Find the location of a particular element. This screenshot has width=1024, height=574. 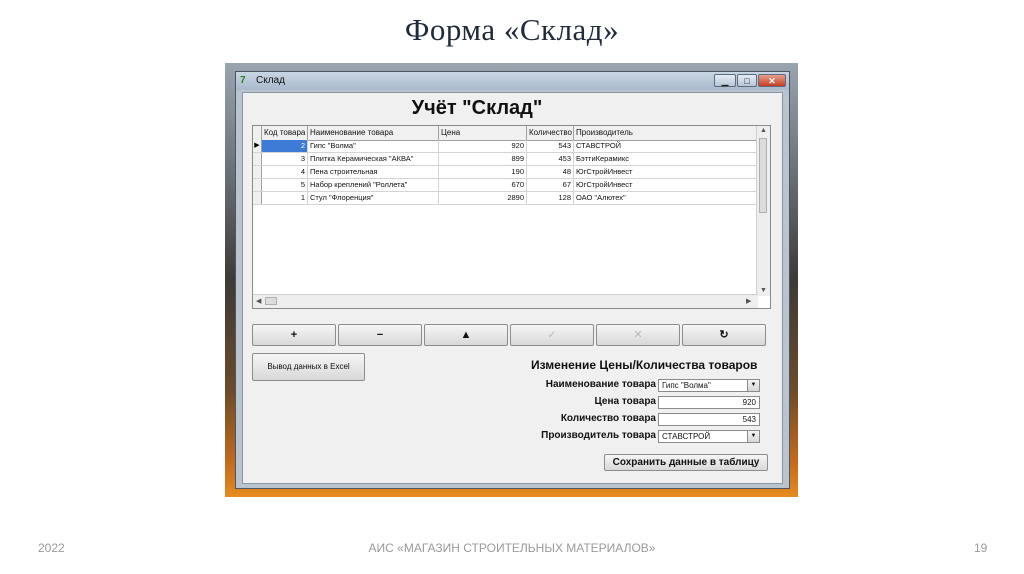

column-header-maker: Производитель is located at coordinates (666, 133).